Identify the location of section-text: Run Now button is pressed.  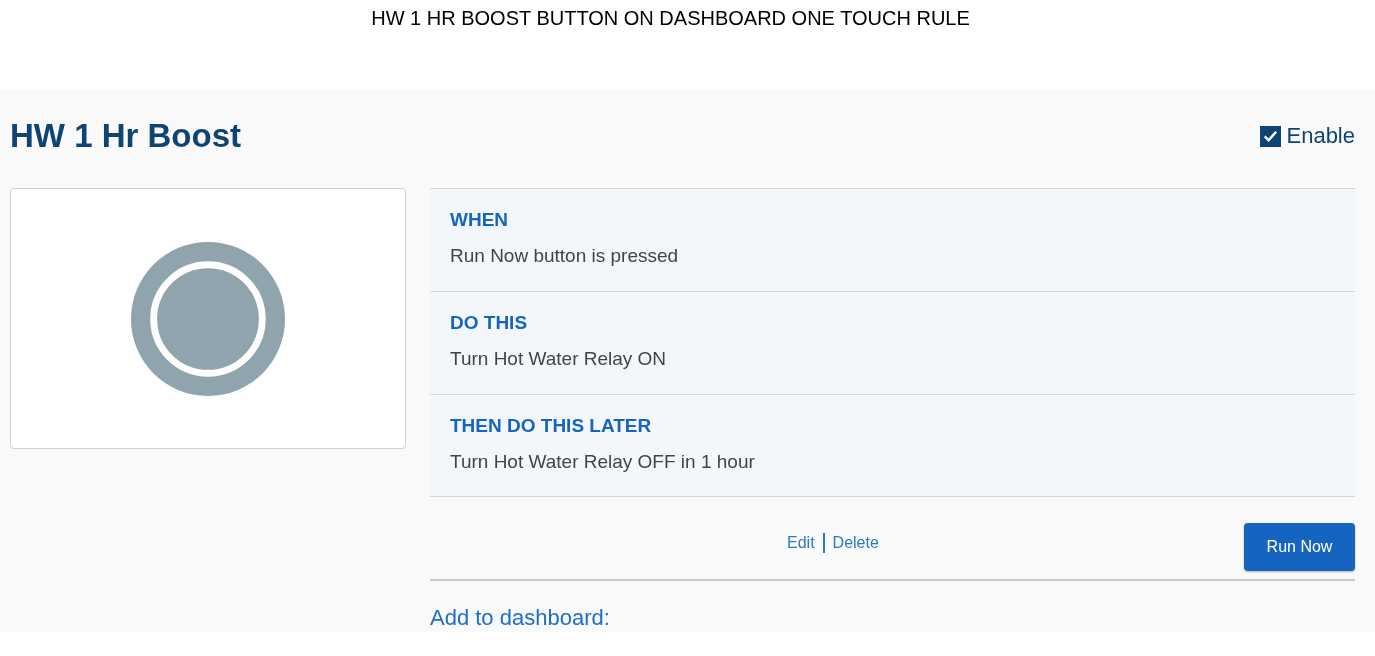
(565, 256).